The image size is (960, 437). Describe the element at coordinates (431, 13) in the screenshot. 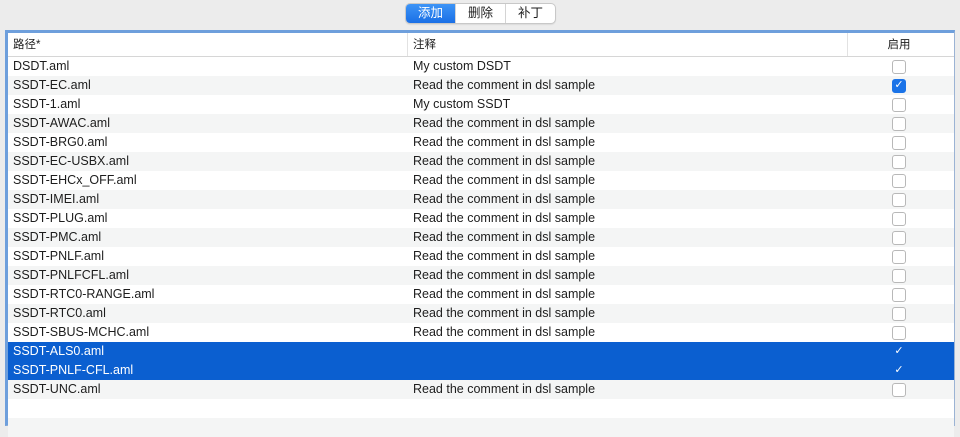

I see `tab-add: 添加` at that location.